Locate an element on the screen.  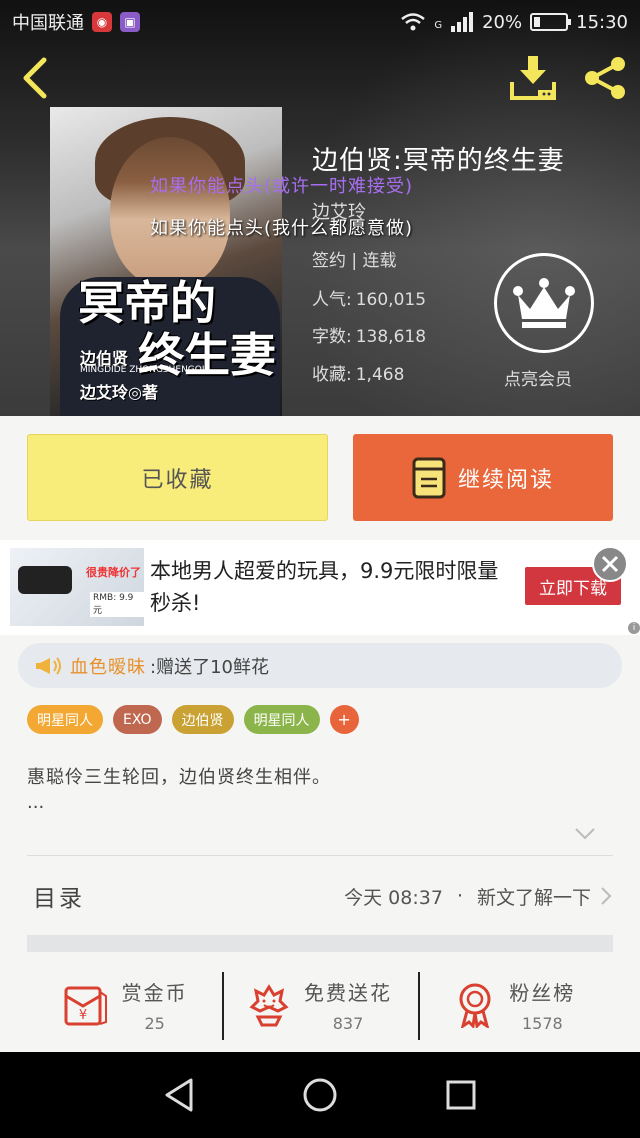
cover-author-credit: 边艾玲◎著 is located at coordinates (119, 392).